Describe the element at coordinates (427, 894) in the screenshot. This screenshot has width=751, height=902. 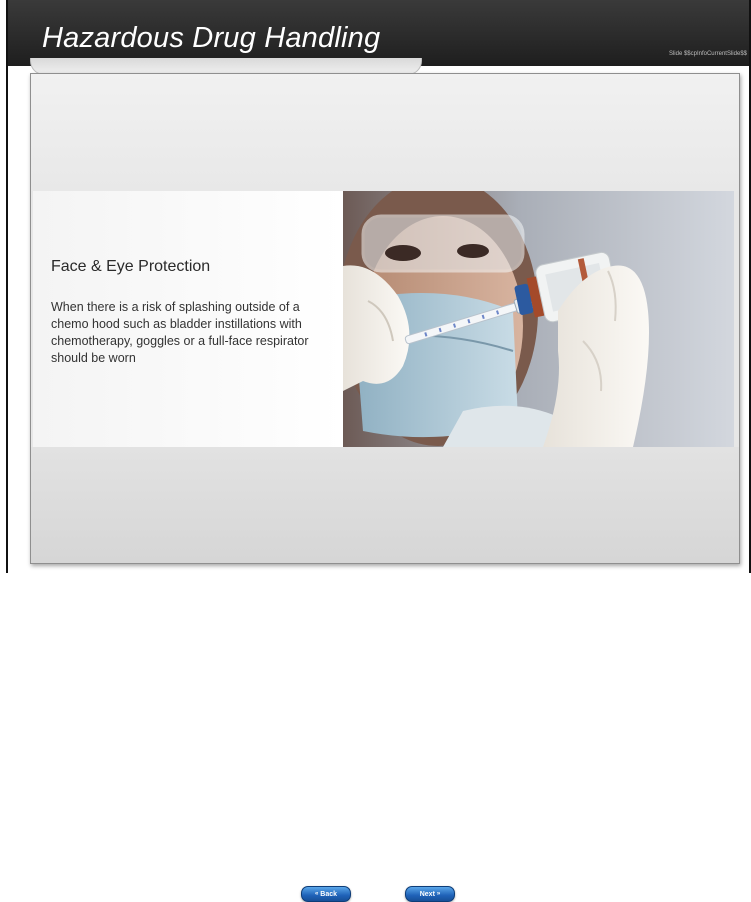
I see `next-button-label: Next` at that location.